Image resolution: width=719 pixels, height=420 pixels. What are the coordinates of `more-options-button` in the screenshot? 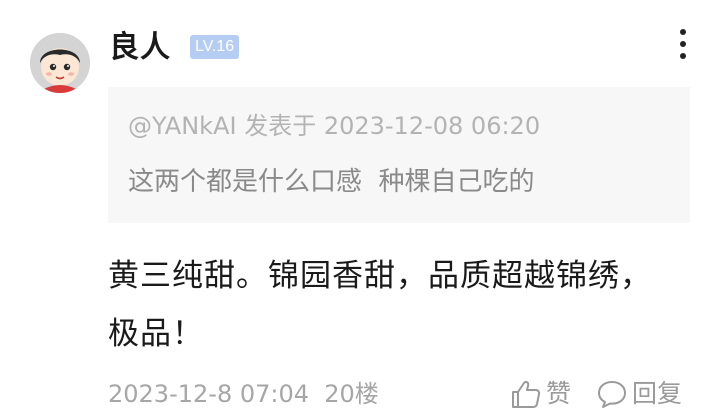 It's located at (683, 44).